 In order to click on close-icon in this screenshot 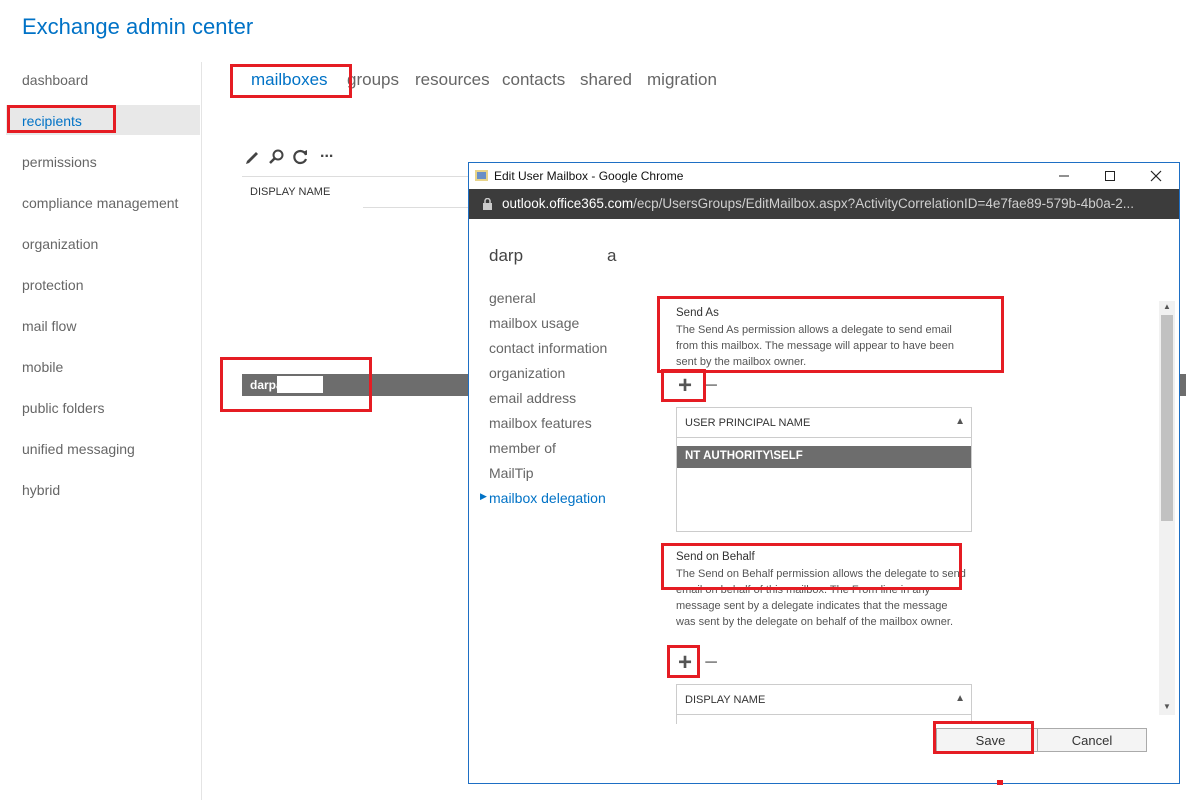, I will do `click(1156, 176)`.